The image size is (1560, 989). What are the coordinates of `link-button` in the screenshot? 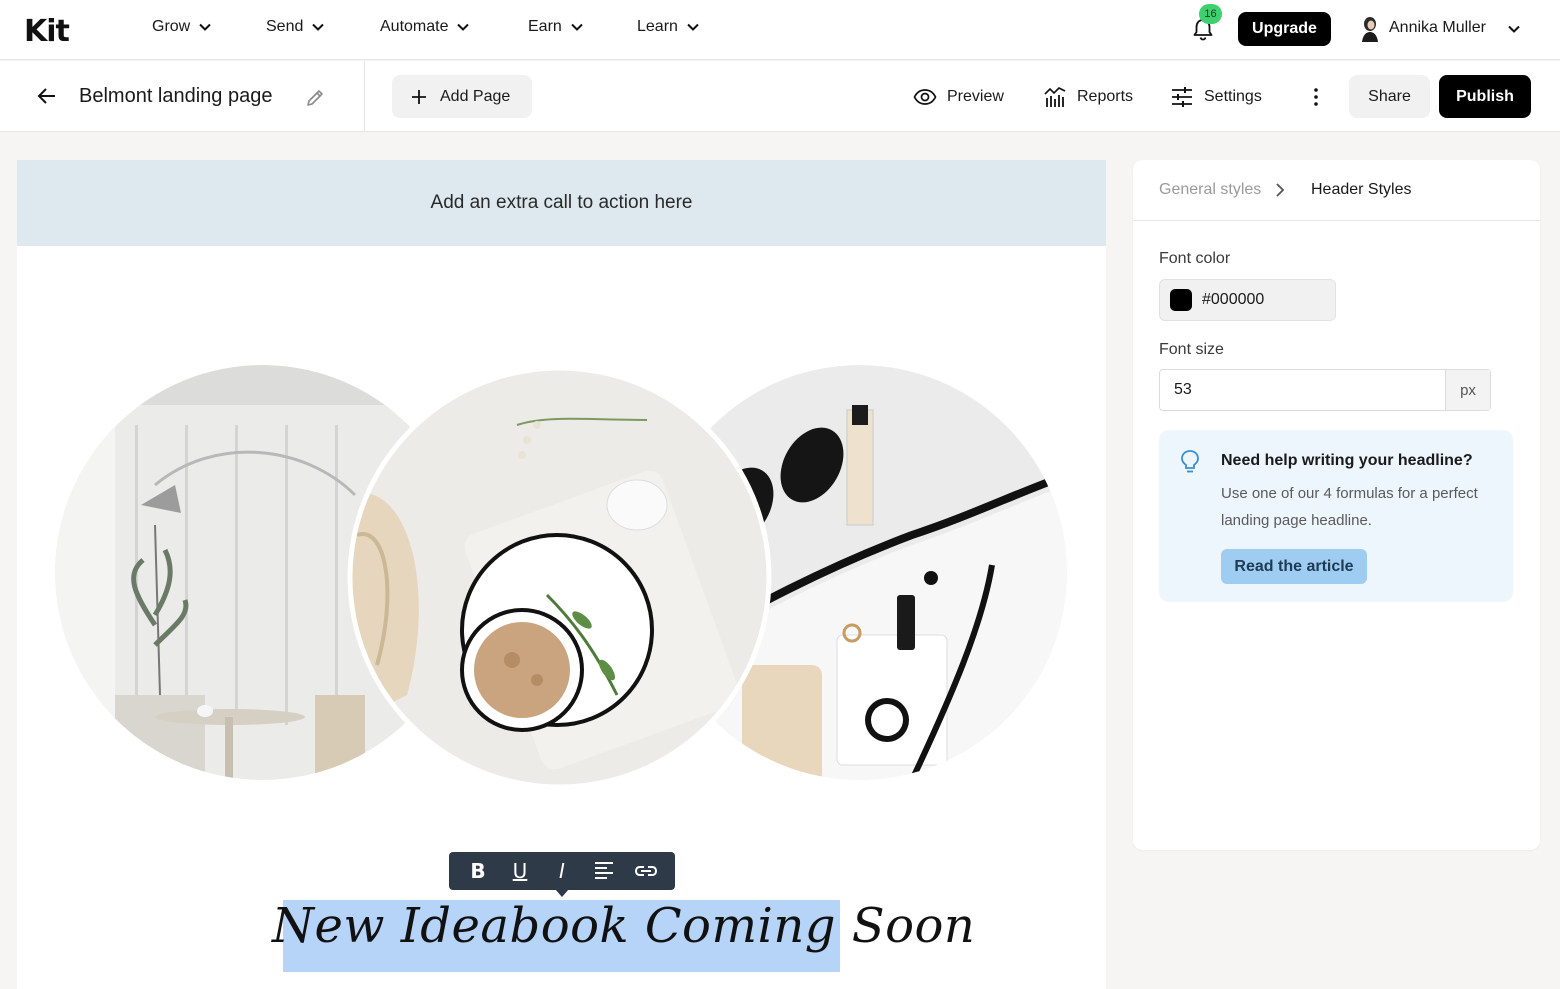 It's located at (646, 871).